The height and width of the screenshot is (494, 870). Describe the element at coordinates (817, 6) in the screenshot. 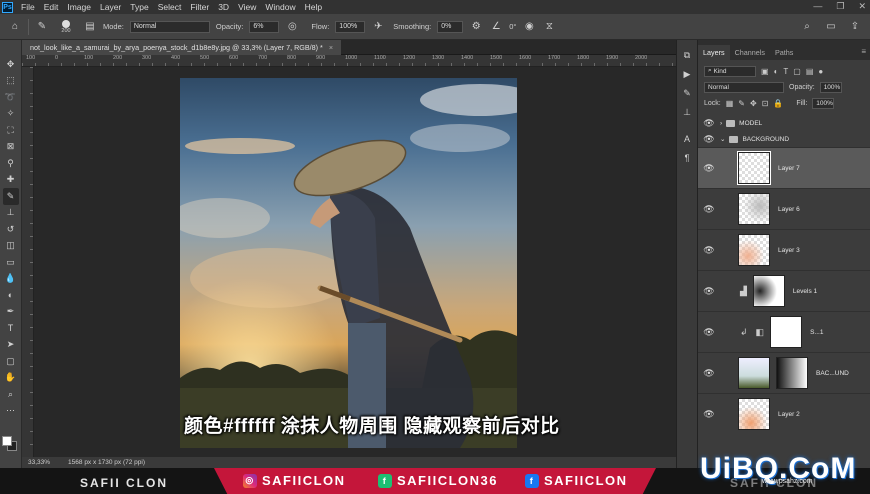

I see `minimize-button: —` at that location.